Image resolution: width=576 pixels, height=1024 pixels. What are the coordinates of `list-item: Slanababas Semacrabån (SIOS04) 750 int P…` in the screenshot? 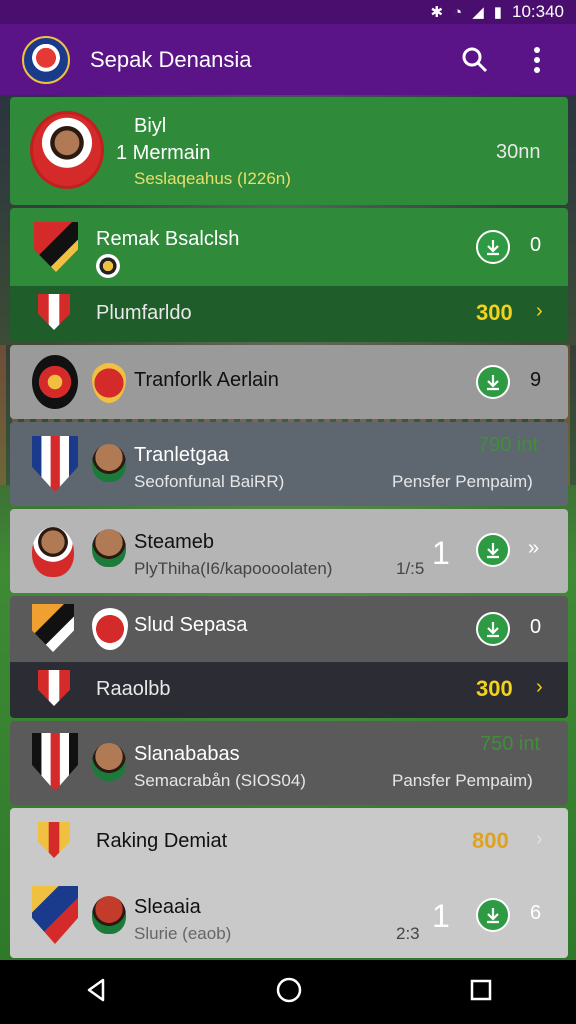 It's located at (289, 763).